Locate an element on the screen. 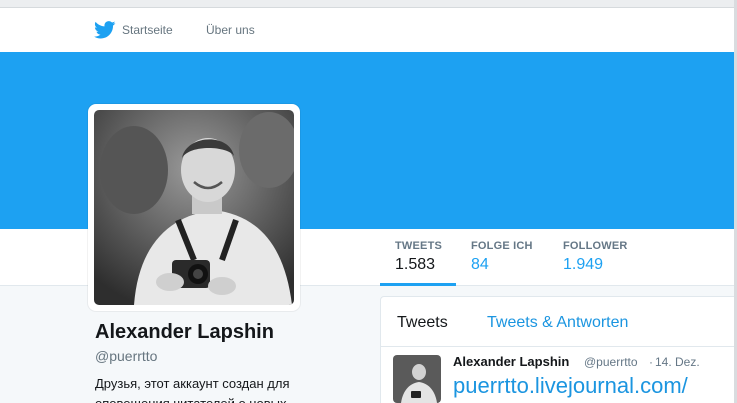 This screenshot has width=737, height=403. stat-active-indicator is located at coordinates (418, 284).